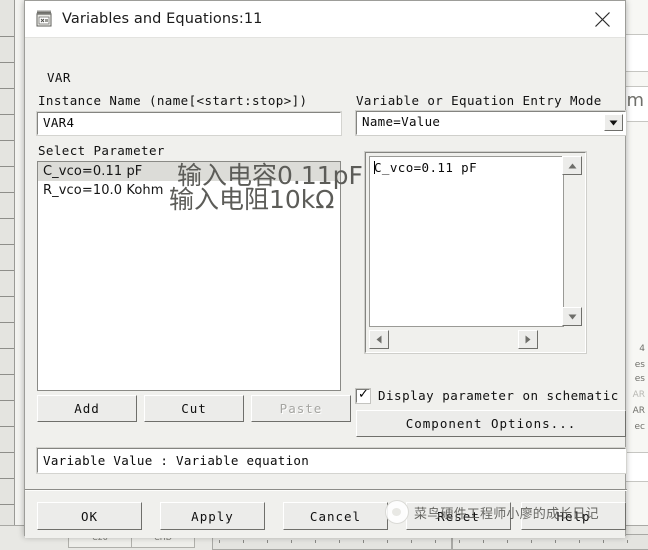 This screenshot has width=648, height=550. I want to click on entry-mode-value: Name=Value, so click(401, 121).